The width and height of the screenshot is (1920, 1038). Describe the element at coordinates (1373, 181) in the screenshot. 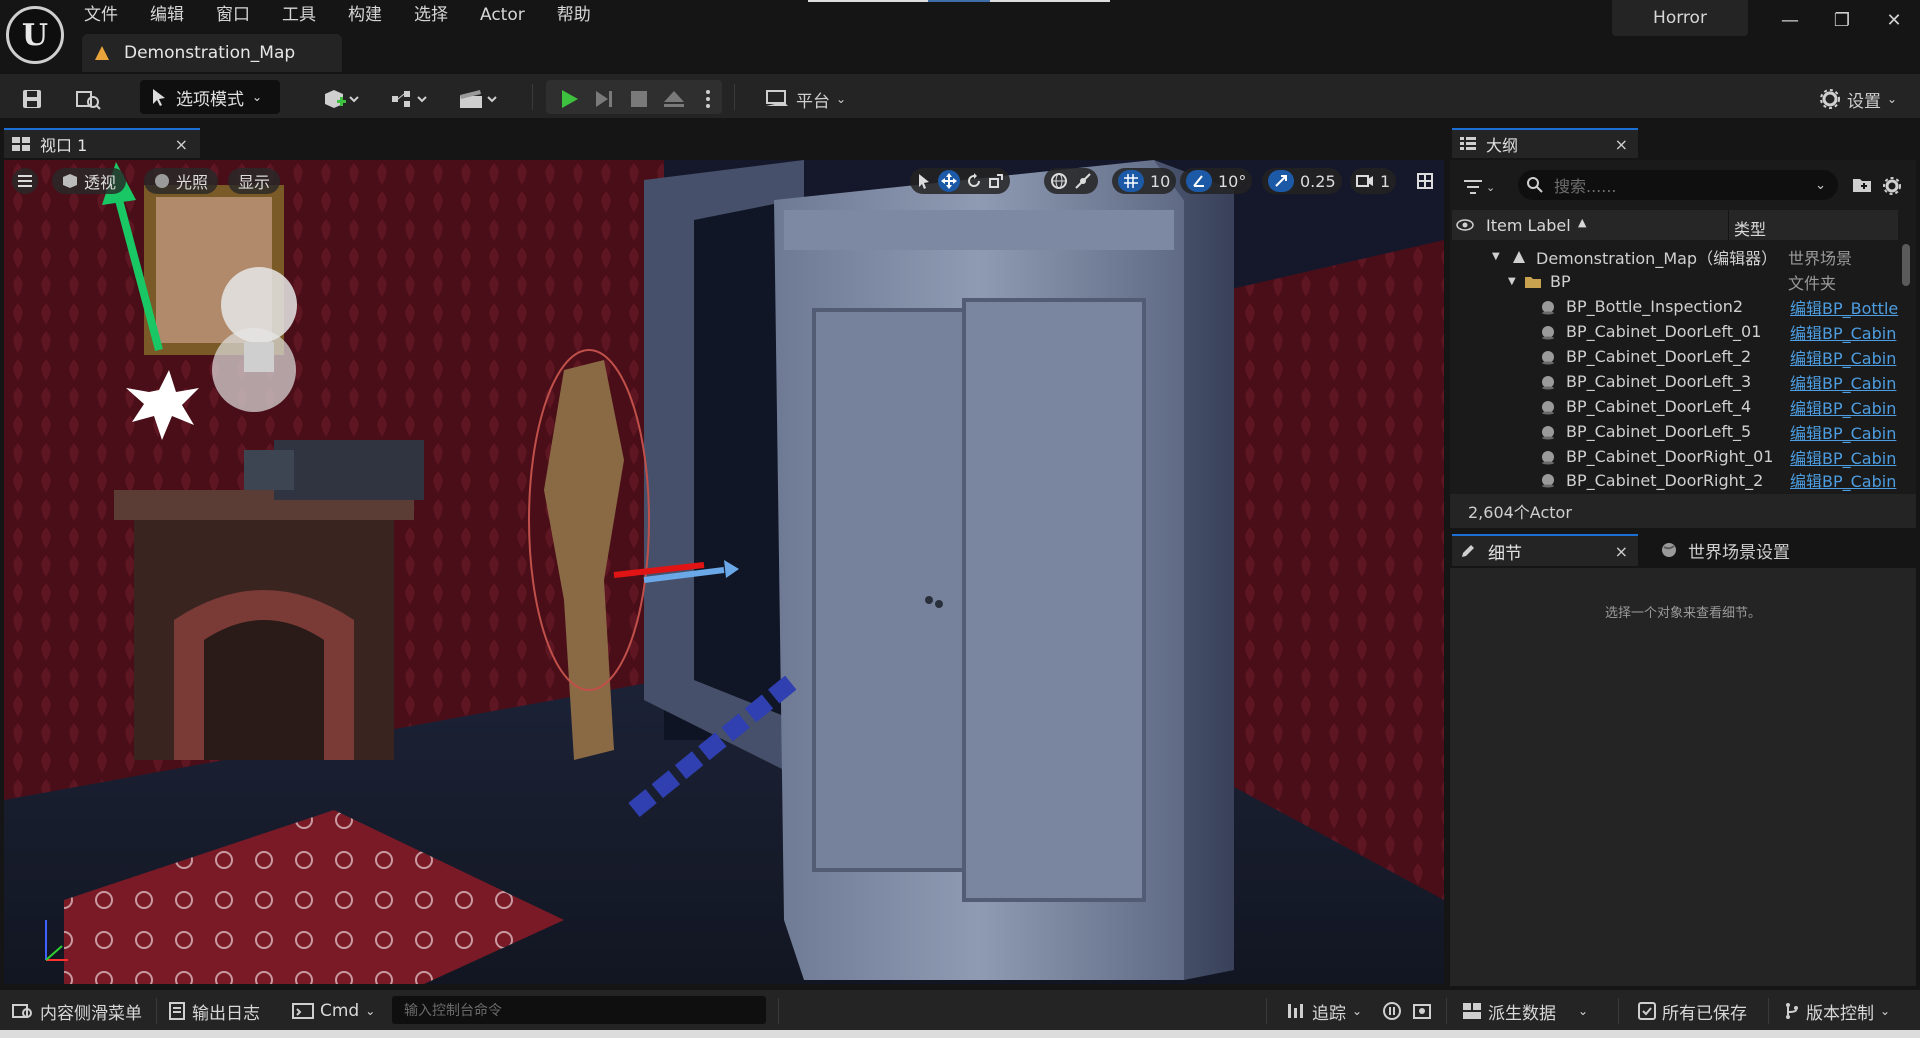

I see `camera-speed-control: 1` at that location.